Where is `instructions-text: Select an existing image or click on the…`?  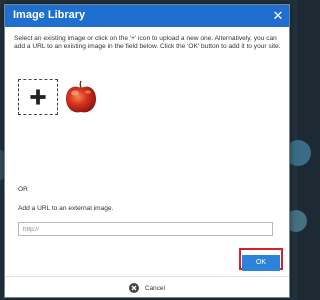
instructions-text: Select an existing image or click on the… is located at coordinates (147, 43).